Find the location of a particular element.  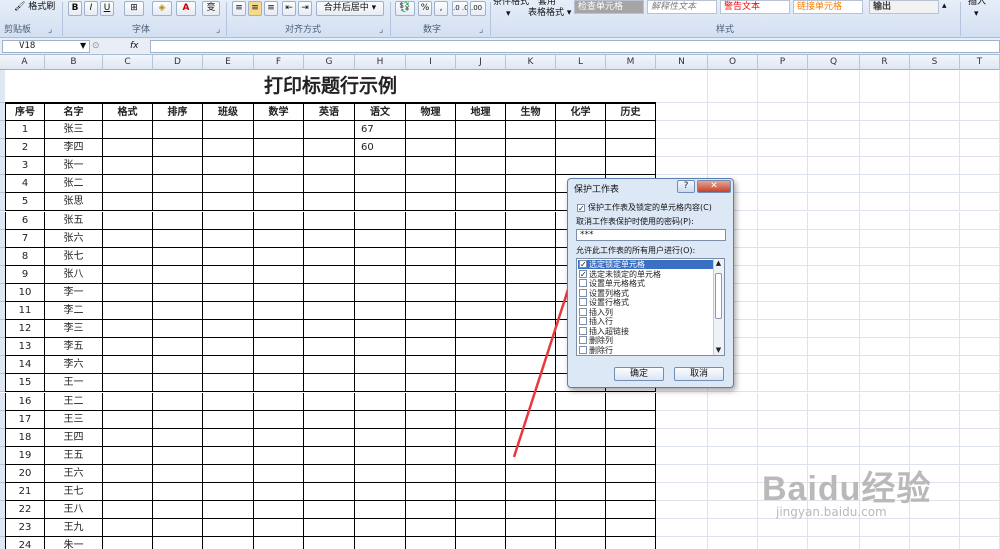

permission-item: ✓ 选定未锁定的单元格 is located at coordinates (646, 274).